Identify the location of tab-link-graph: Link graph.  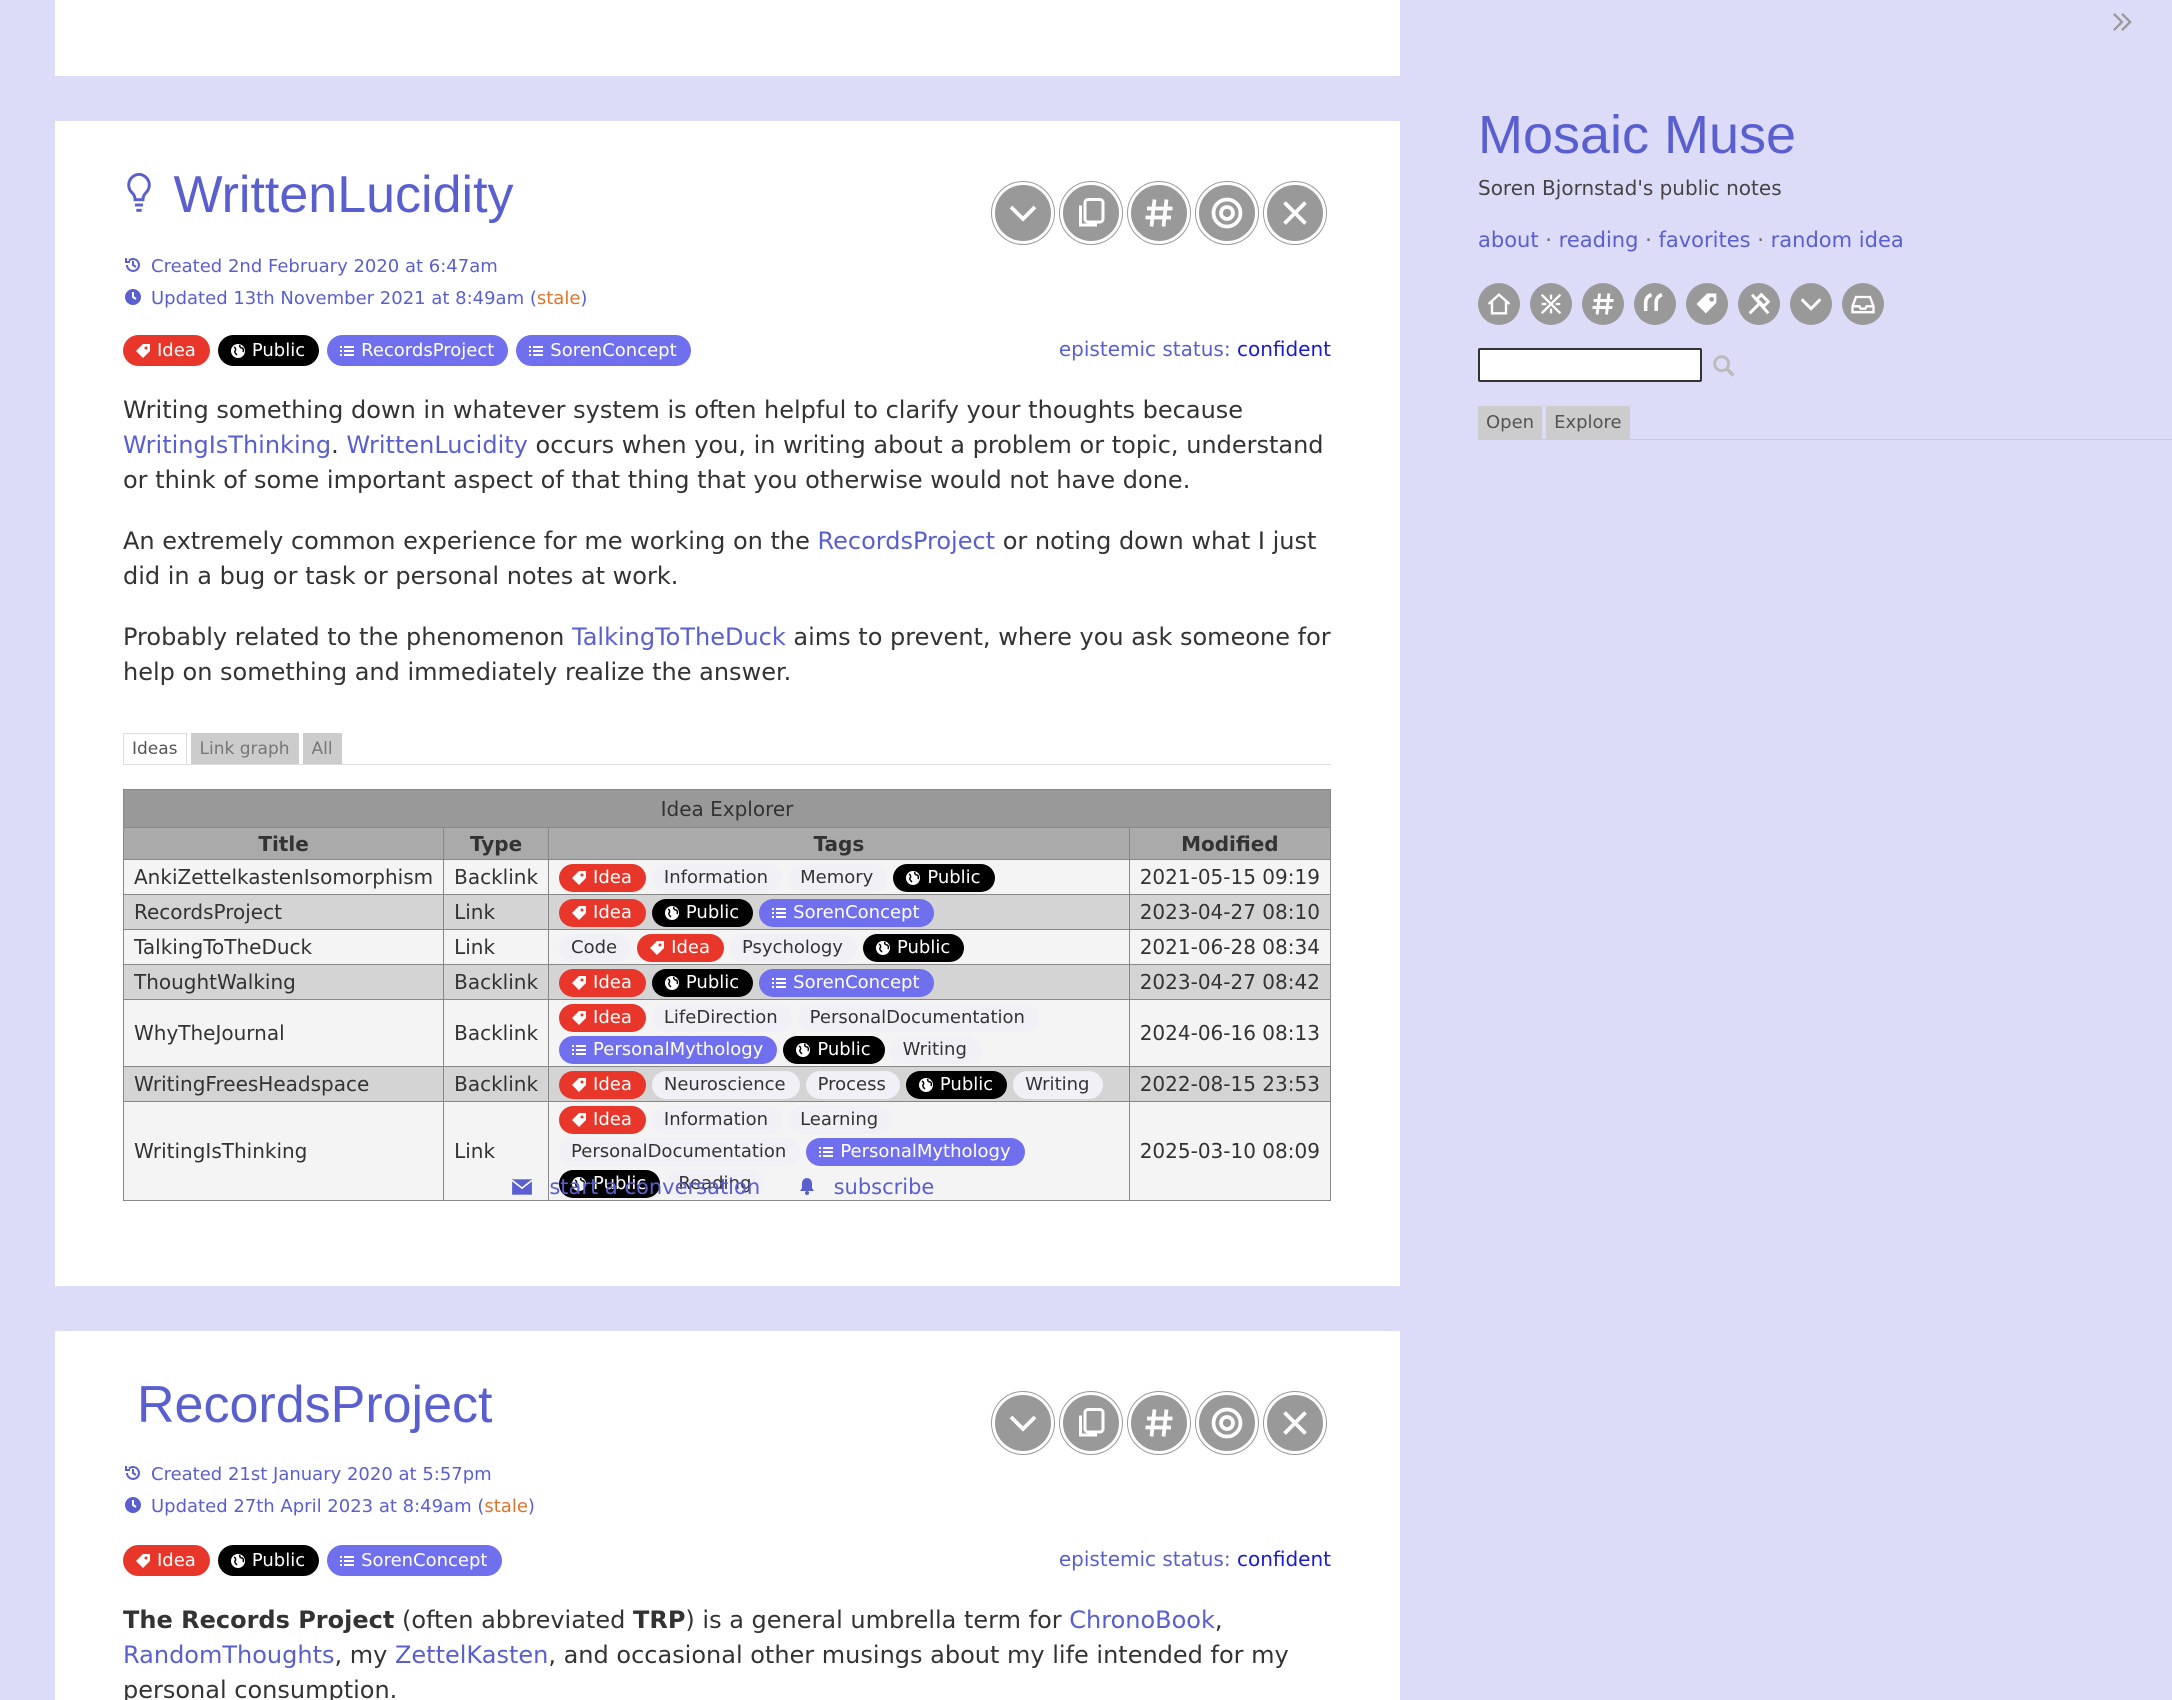
(244, 748).